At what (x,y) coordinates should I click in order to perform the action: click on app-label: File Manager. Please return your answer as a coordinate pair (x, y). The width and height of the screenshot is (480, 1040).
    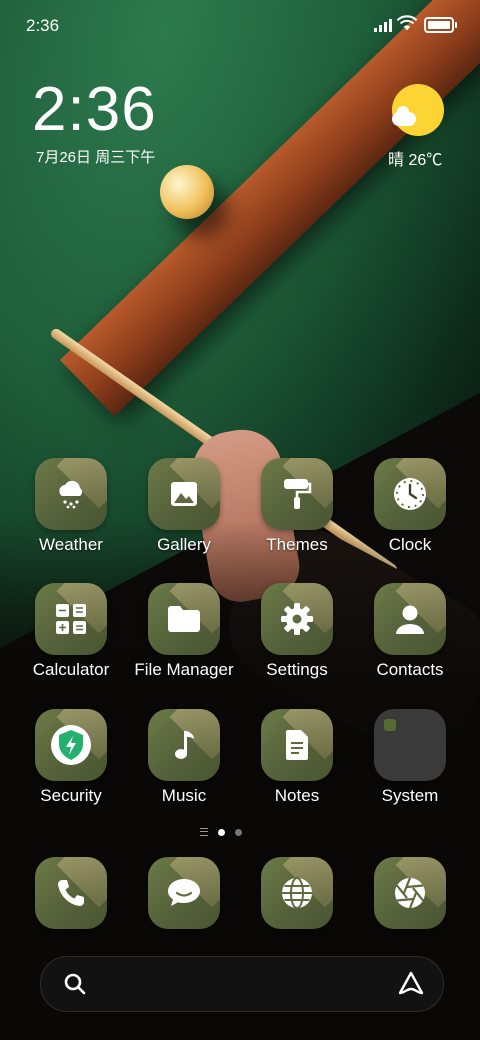
    Looking at the image, I should click on (184, 669).